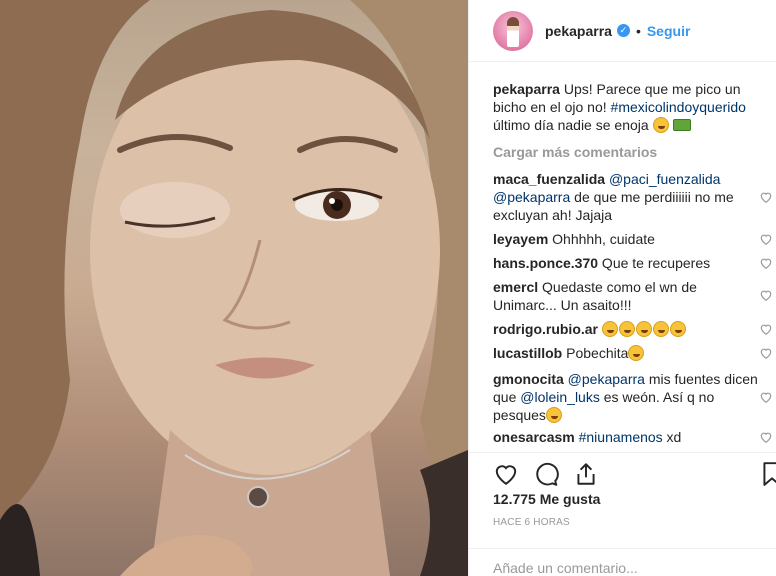 This screenshot has width=776, height=576. Describe the element at coordinates (678, 107) in the screenshot. I see `caption-hashtag: #mexicolindoyquerido` at that location.